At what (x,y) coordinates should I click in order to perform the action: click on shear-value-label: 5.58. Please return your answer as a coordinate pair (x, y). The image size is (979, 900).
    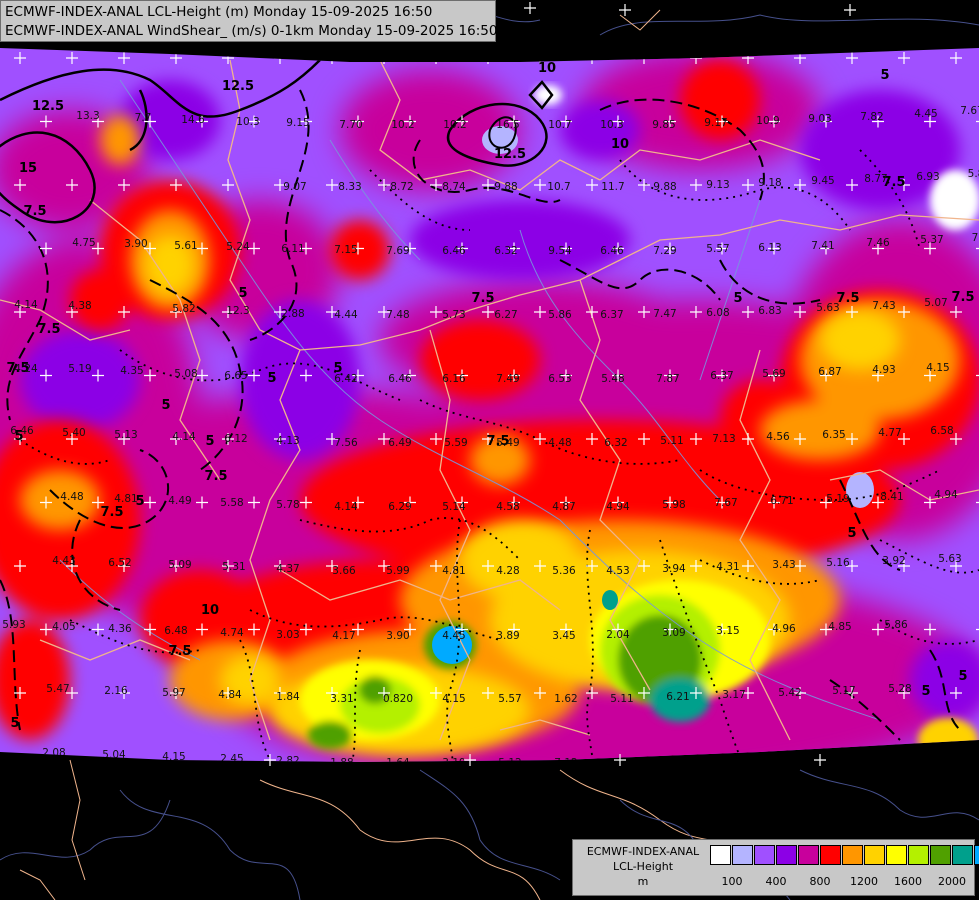
    Looking at the image, I should click on (231, 503).